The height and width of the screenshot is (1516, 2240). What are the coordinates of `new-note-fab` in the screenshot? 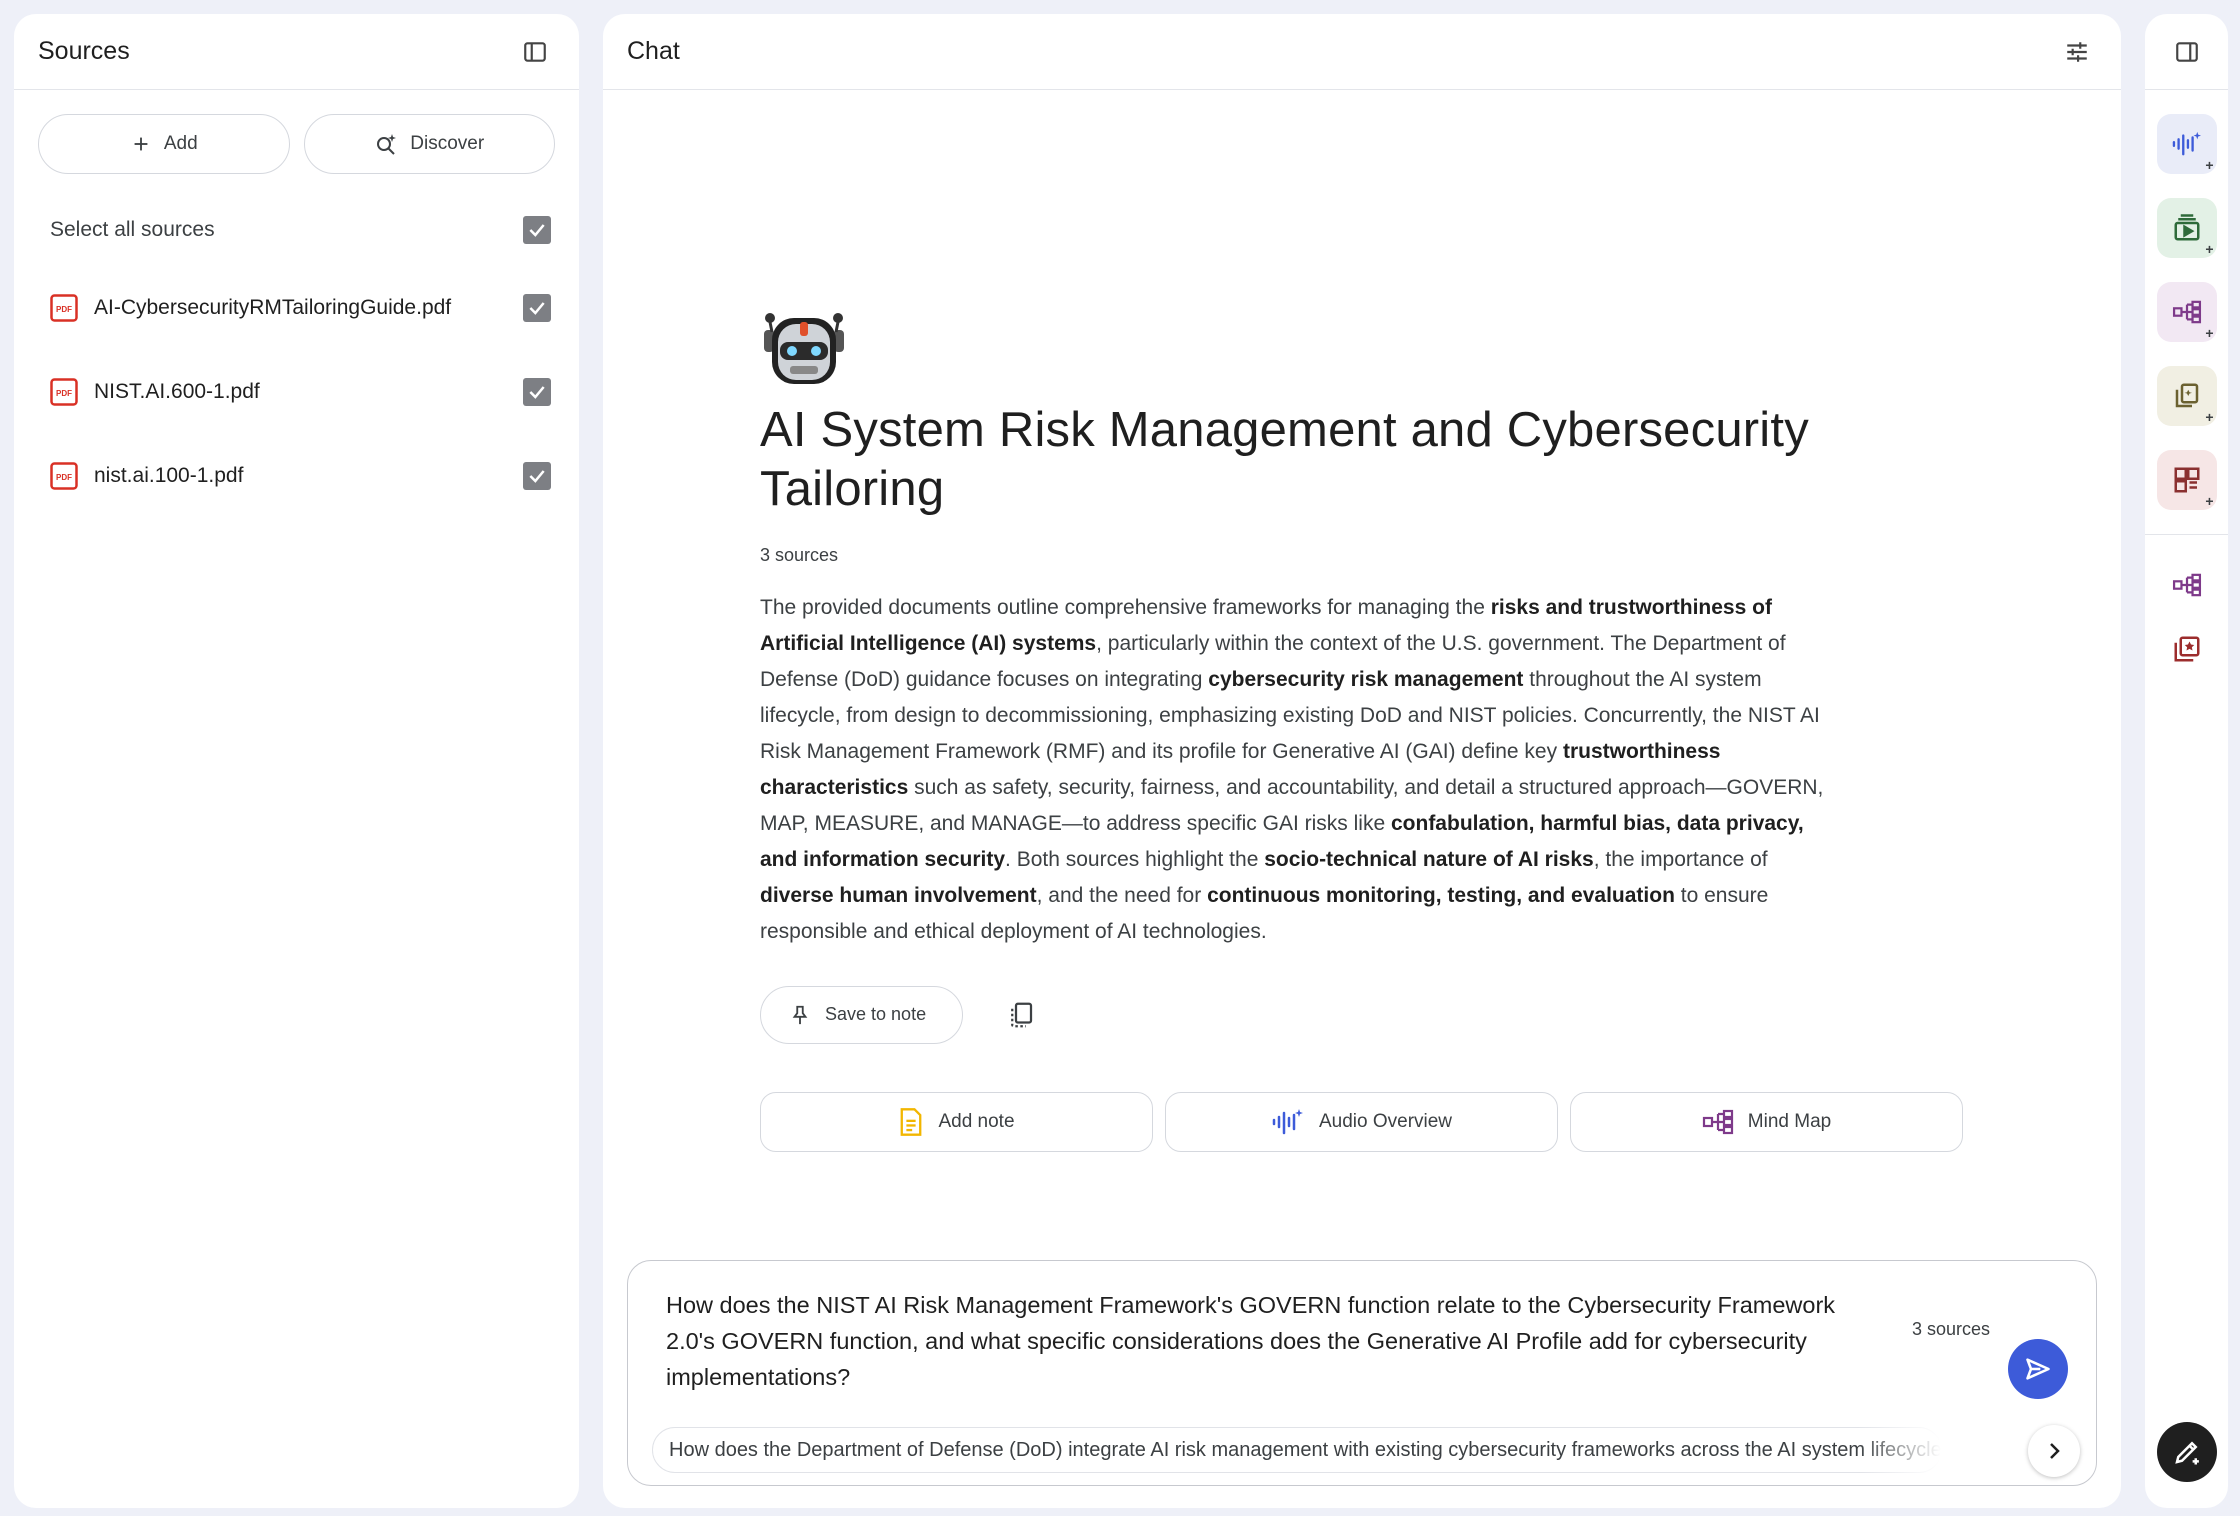 It's located at (2187, 1452).